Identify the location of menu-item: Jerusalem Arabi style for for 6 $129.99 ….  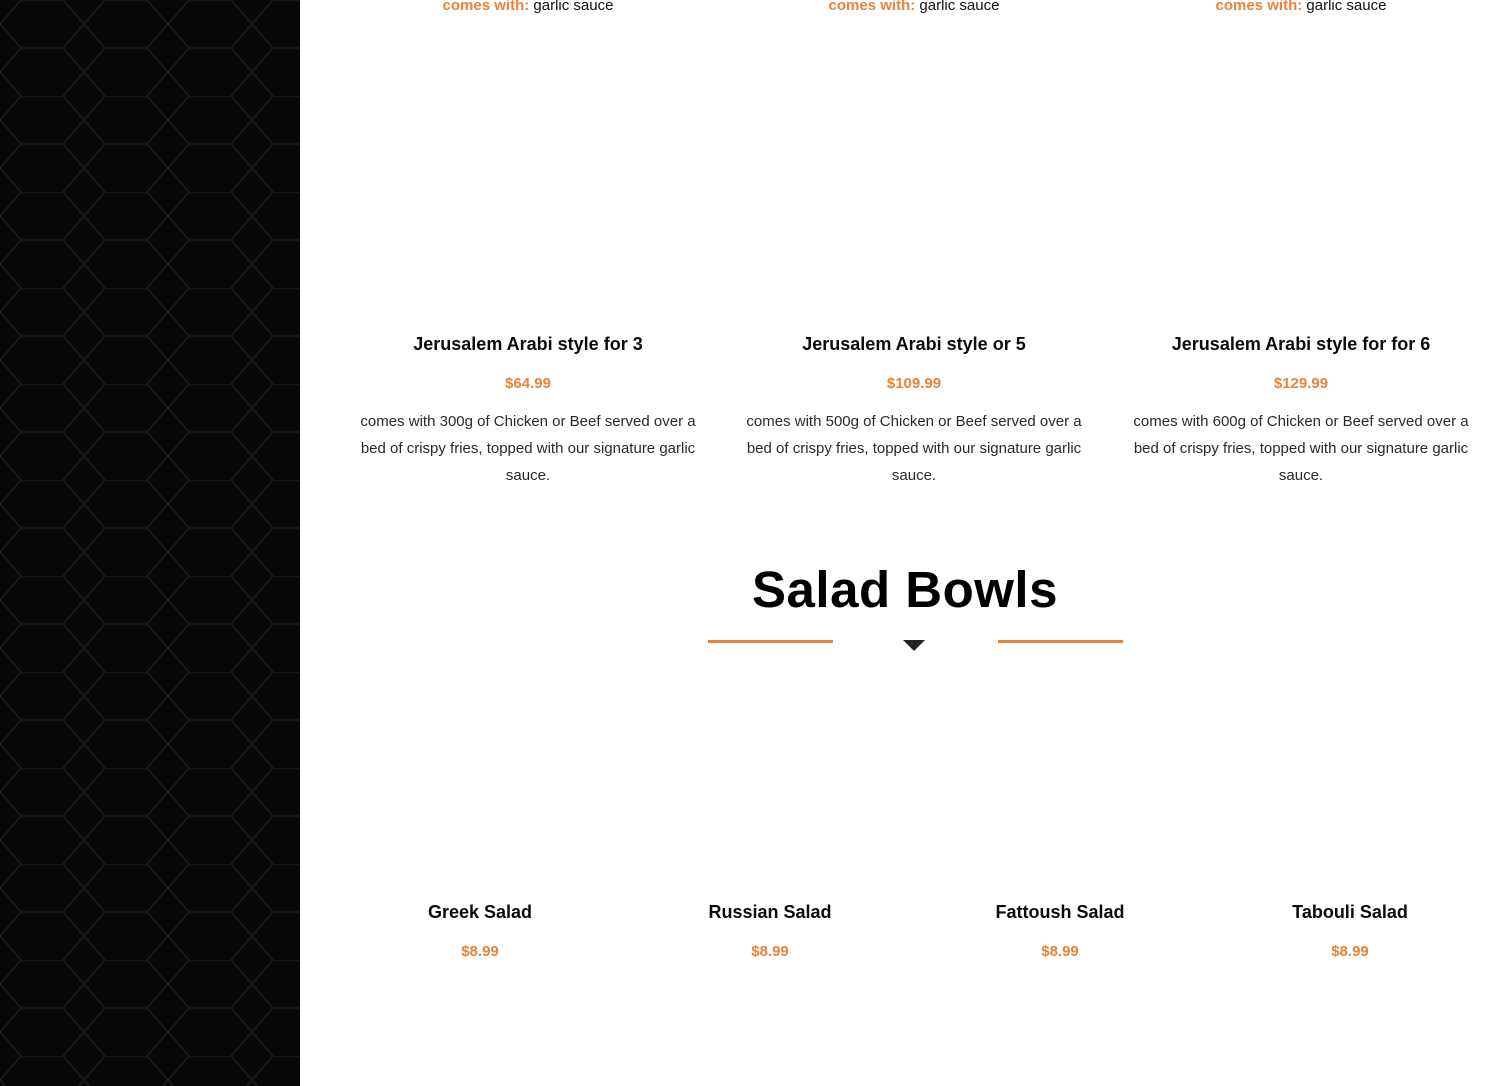
(1301, 411).